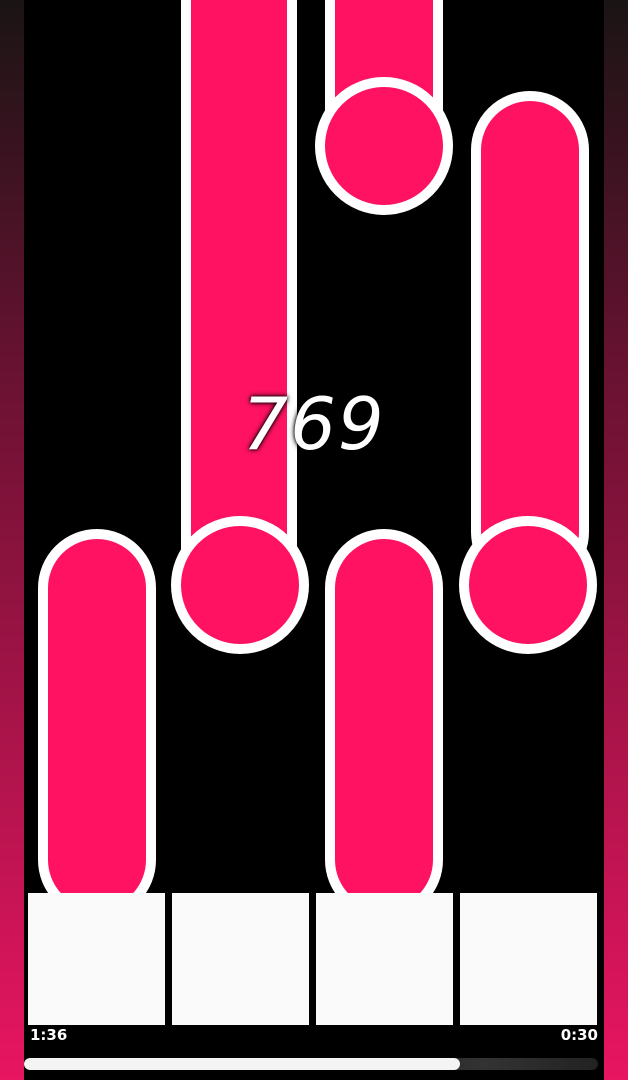  Describe the element at coordinates (579, 1035) in the screenshot. I see `time-remaining: 0:30` at that location.